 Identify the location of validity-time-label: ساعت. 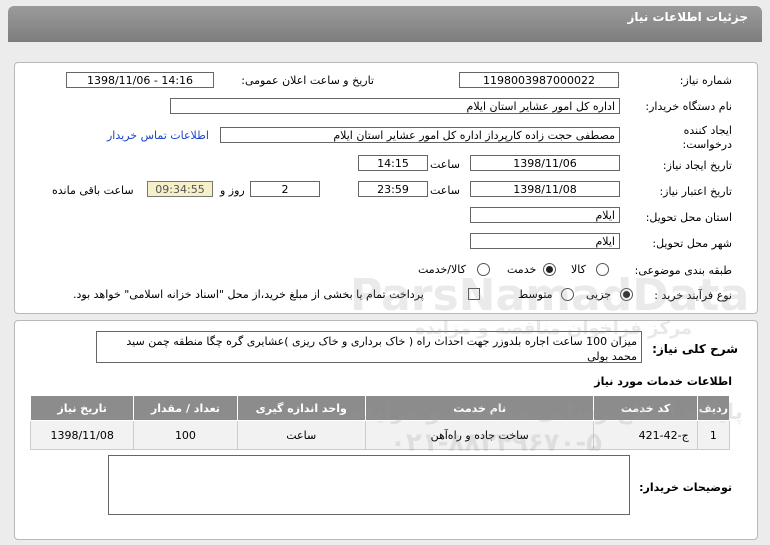
(445, 190).